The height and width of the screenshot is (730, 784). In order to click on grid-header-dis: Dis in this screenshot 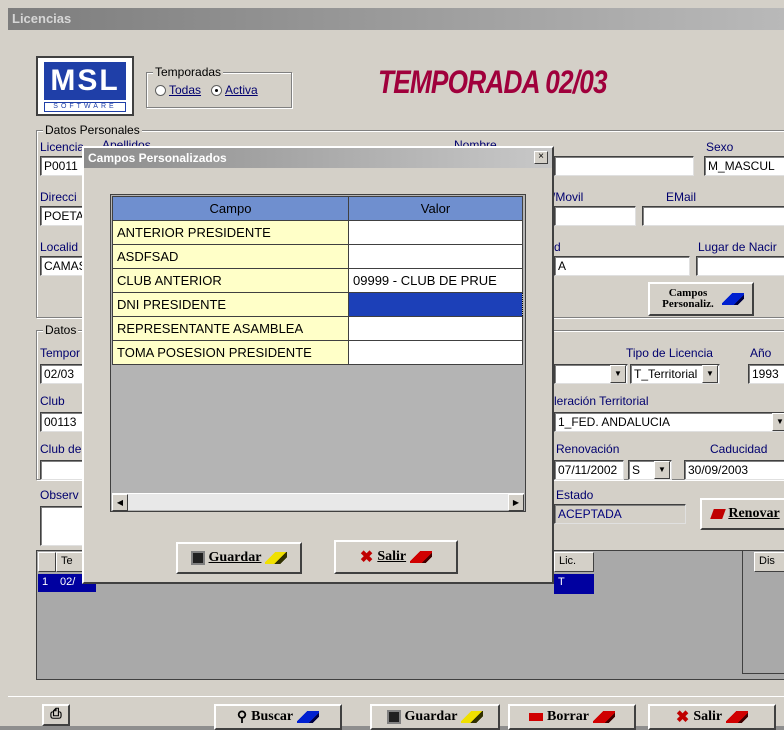, I will do `click(769, 562)`.